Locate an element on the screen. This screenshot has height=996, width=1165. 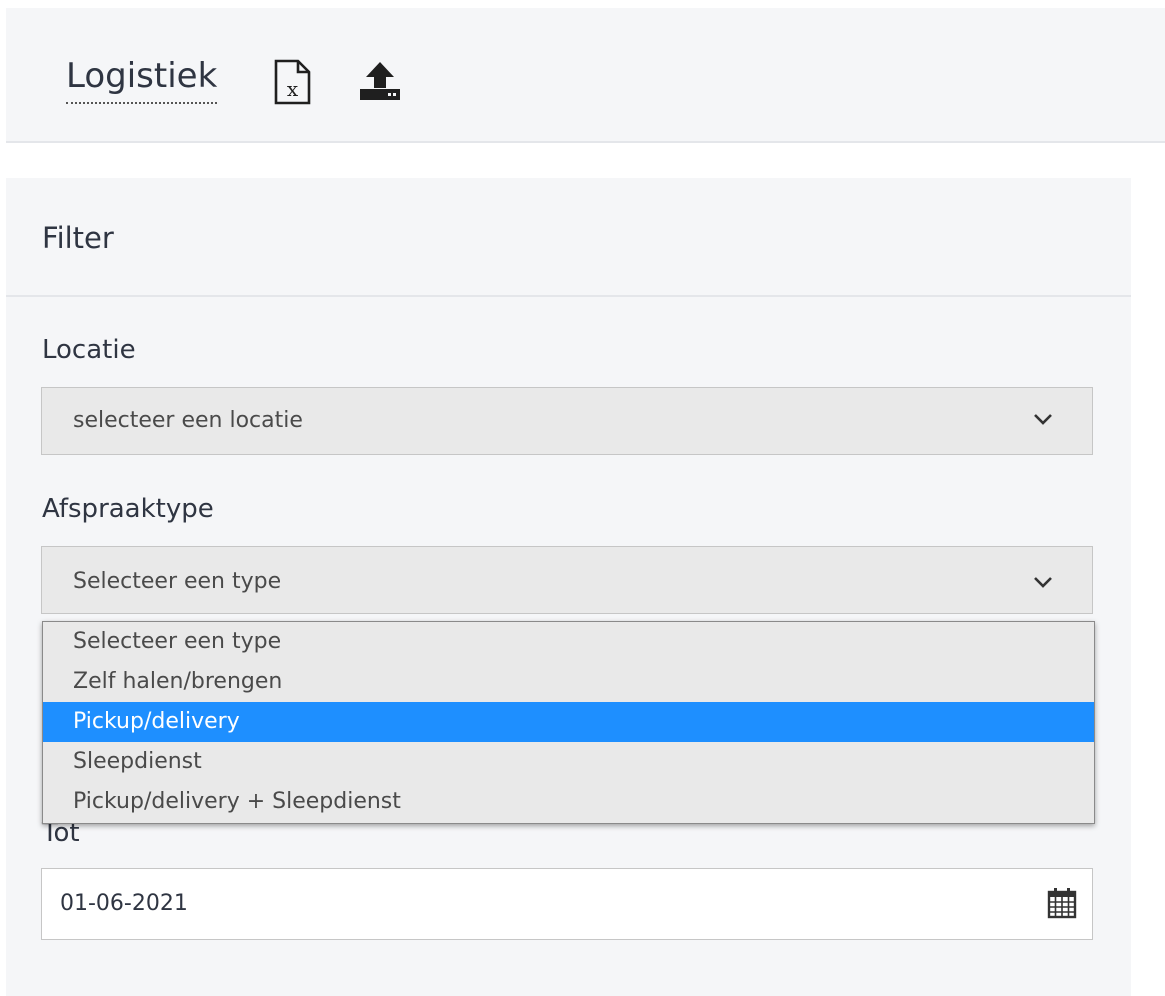
afspraaktype-label: Afspraaktype is located at coordinates (128, 509).